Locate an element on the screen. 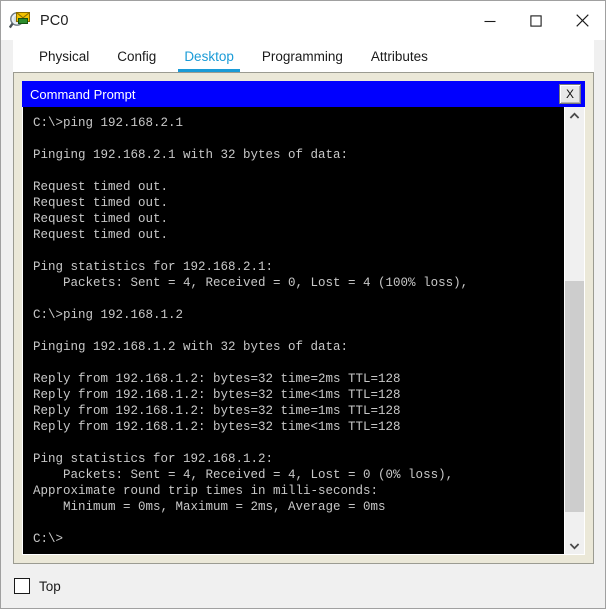 The width and height of the screenshot is (606, 609). command-prompt-titlebar: Command Prompt X is located at coordinates (303, 94).